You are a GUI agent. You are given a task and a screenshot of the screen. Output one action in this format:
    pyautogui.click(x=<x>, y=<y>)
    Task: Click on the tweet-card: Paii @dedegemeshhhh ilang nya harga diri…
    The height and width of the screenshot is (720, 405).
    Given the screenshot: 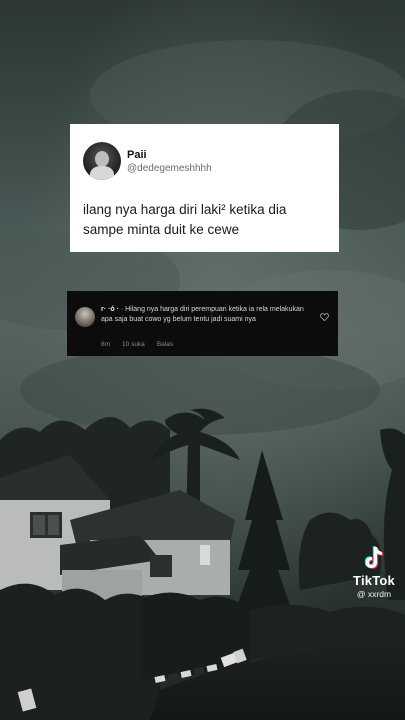 What is the action you would take?
    pyautogui.click(x=204, y=188)
    